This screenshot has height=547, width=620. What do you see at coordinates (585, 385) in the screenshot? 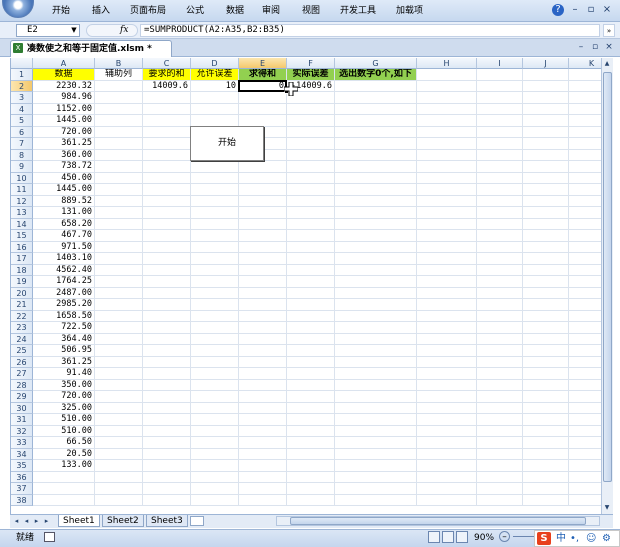
I see `cell-K28` at bounding box center [585, 385].